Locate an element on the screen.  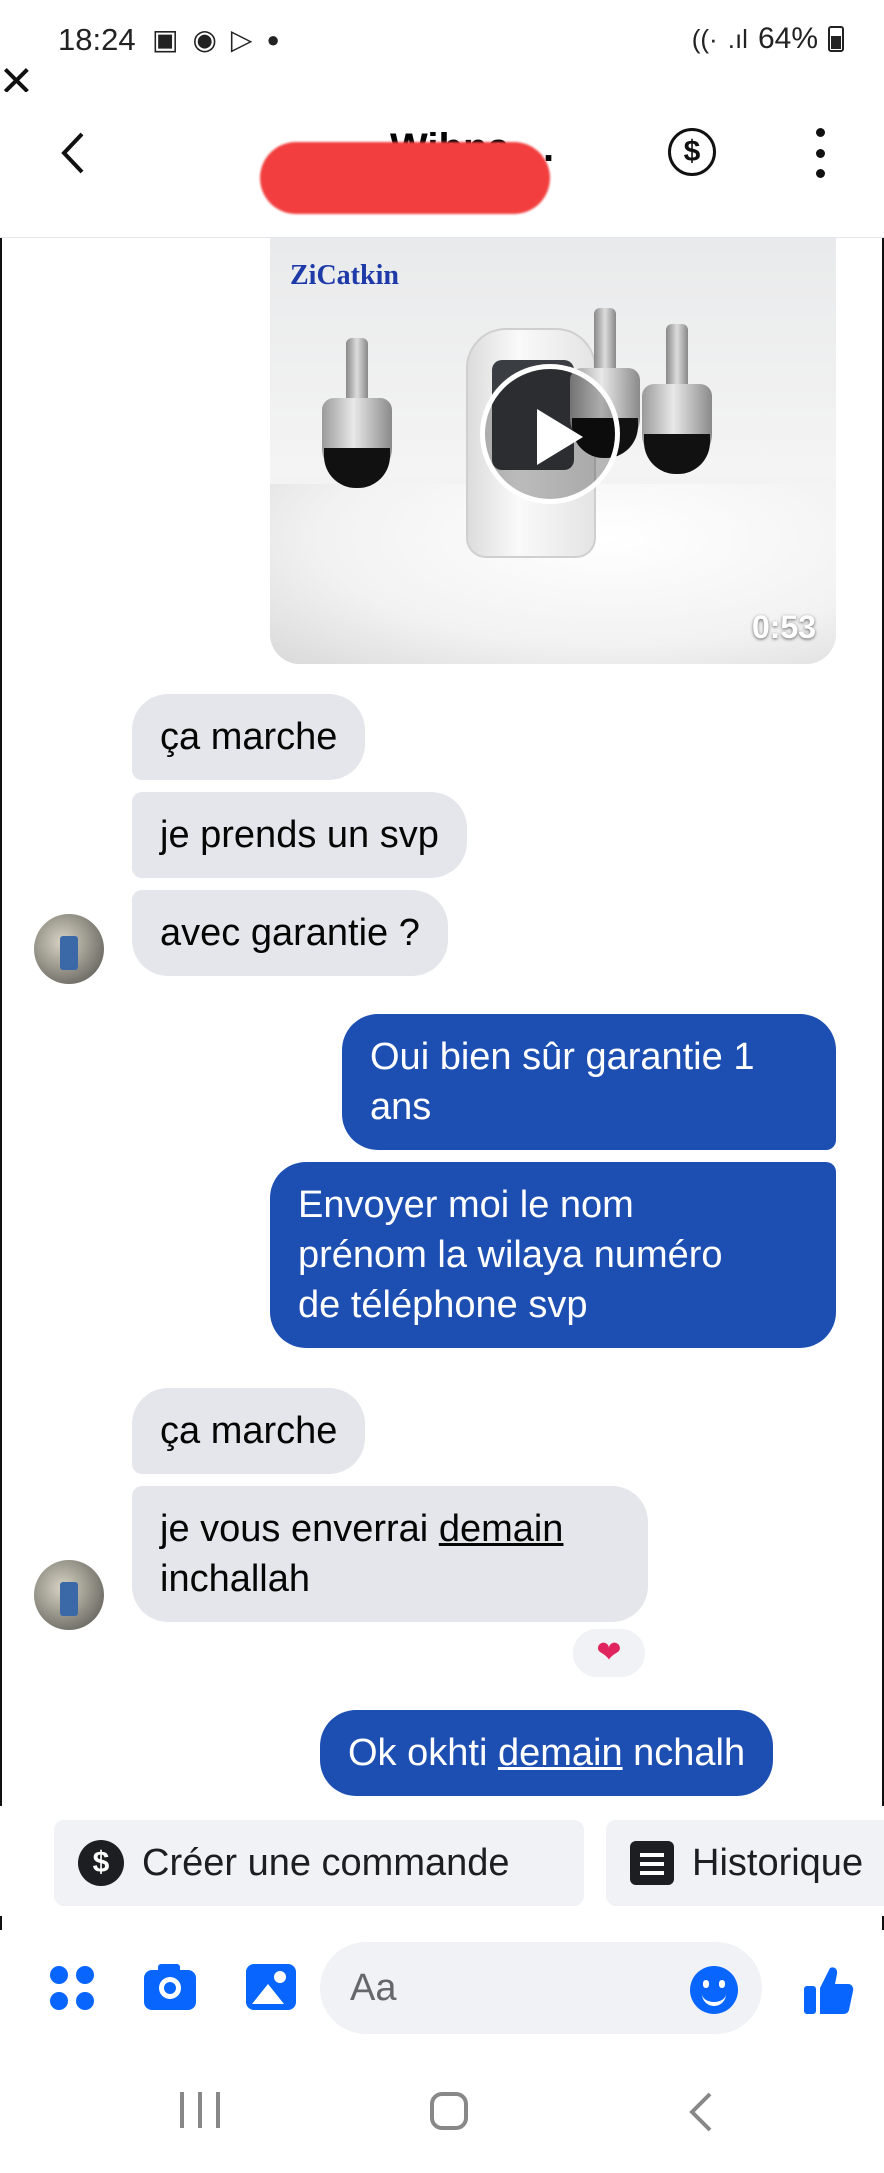
video-probe-left is located at coordinates (357, 413).